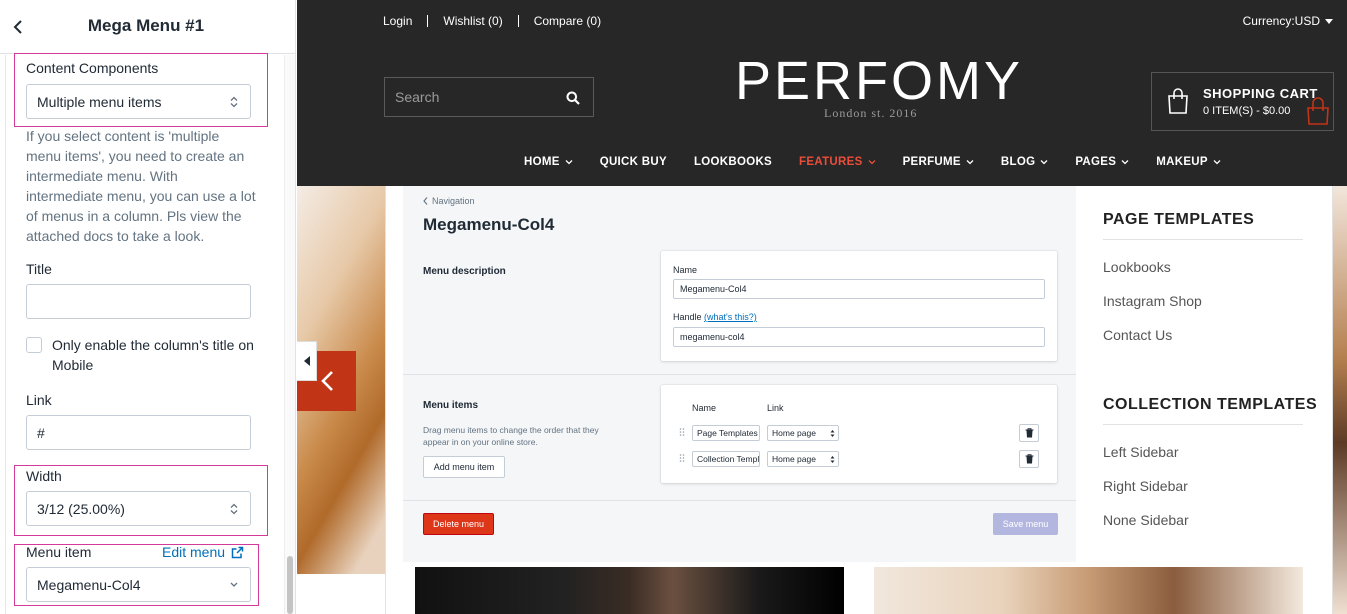 The image size is (1347, 614). I want to click on nav-label: QUICK BUY, so click(633, 162).